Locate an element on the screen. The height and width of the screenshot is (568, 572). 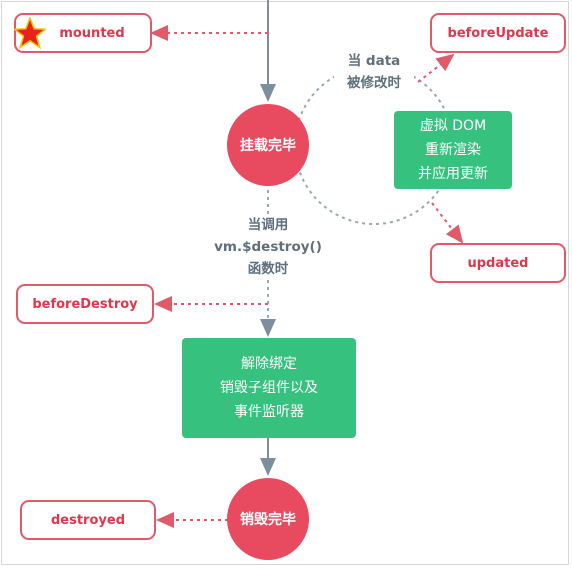
destroy-call-note: 当调用 vm.$destroy() 函数时 is located at coordinates (268, 247).